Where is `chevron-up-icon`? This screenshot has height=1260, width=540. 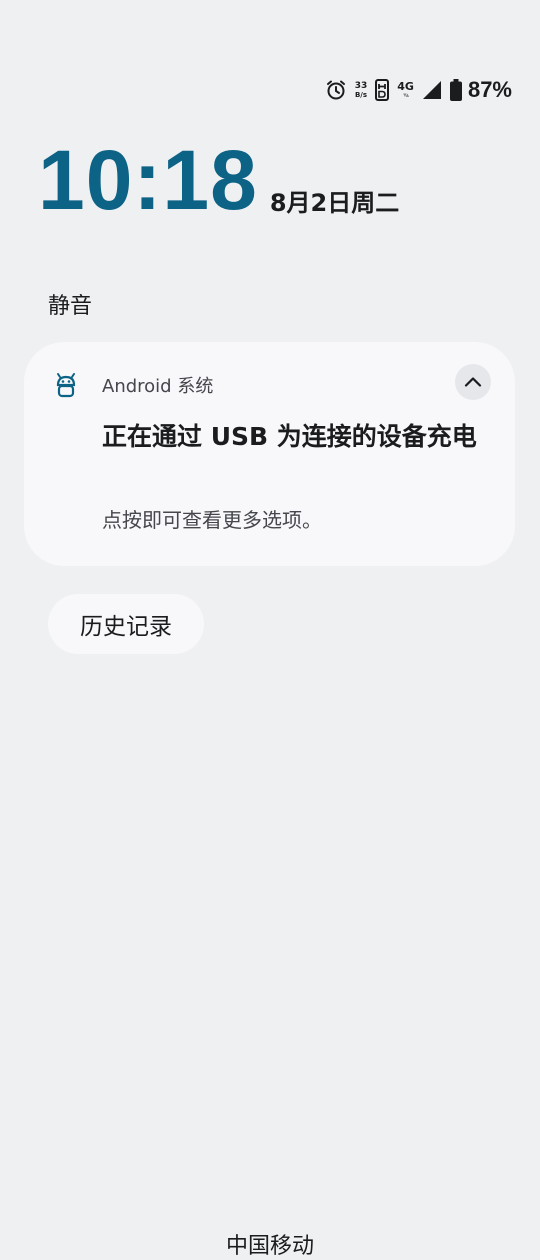
chevron-up-icon is located at coordinates (473, 382).